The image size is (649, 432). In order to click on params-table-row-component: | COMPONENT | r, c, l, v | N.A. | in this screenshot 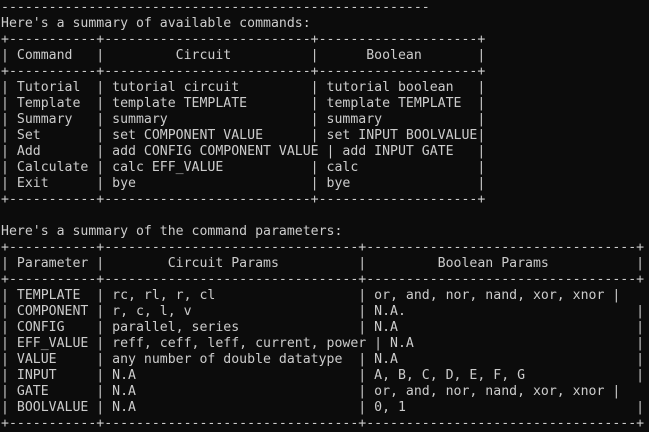, I will do `click(323, 311)`.